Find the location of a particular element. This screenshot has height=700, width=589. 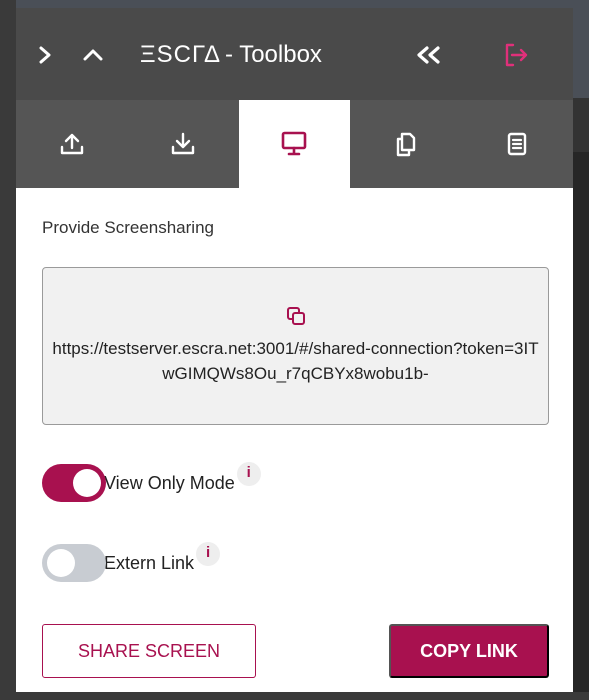

extern-link-toggle is located at coordinates (74, 563).